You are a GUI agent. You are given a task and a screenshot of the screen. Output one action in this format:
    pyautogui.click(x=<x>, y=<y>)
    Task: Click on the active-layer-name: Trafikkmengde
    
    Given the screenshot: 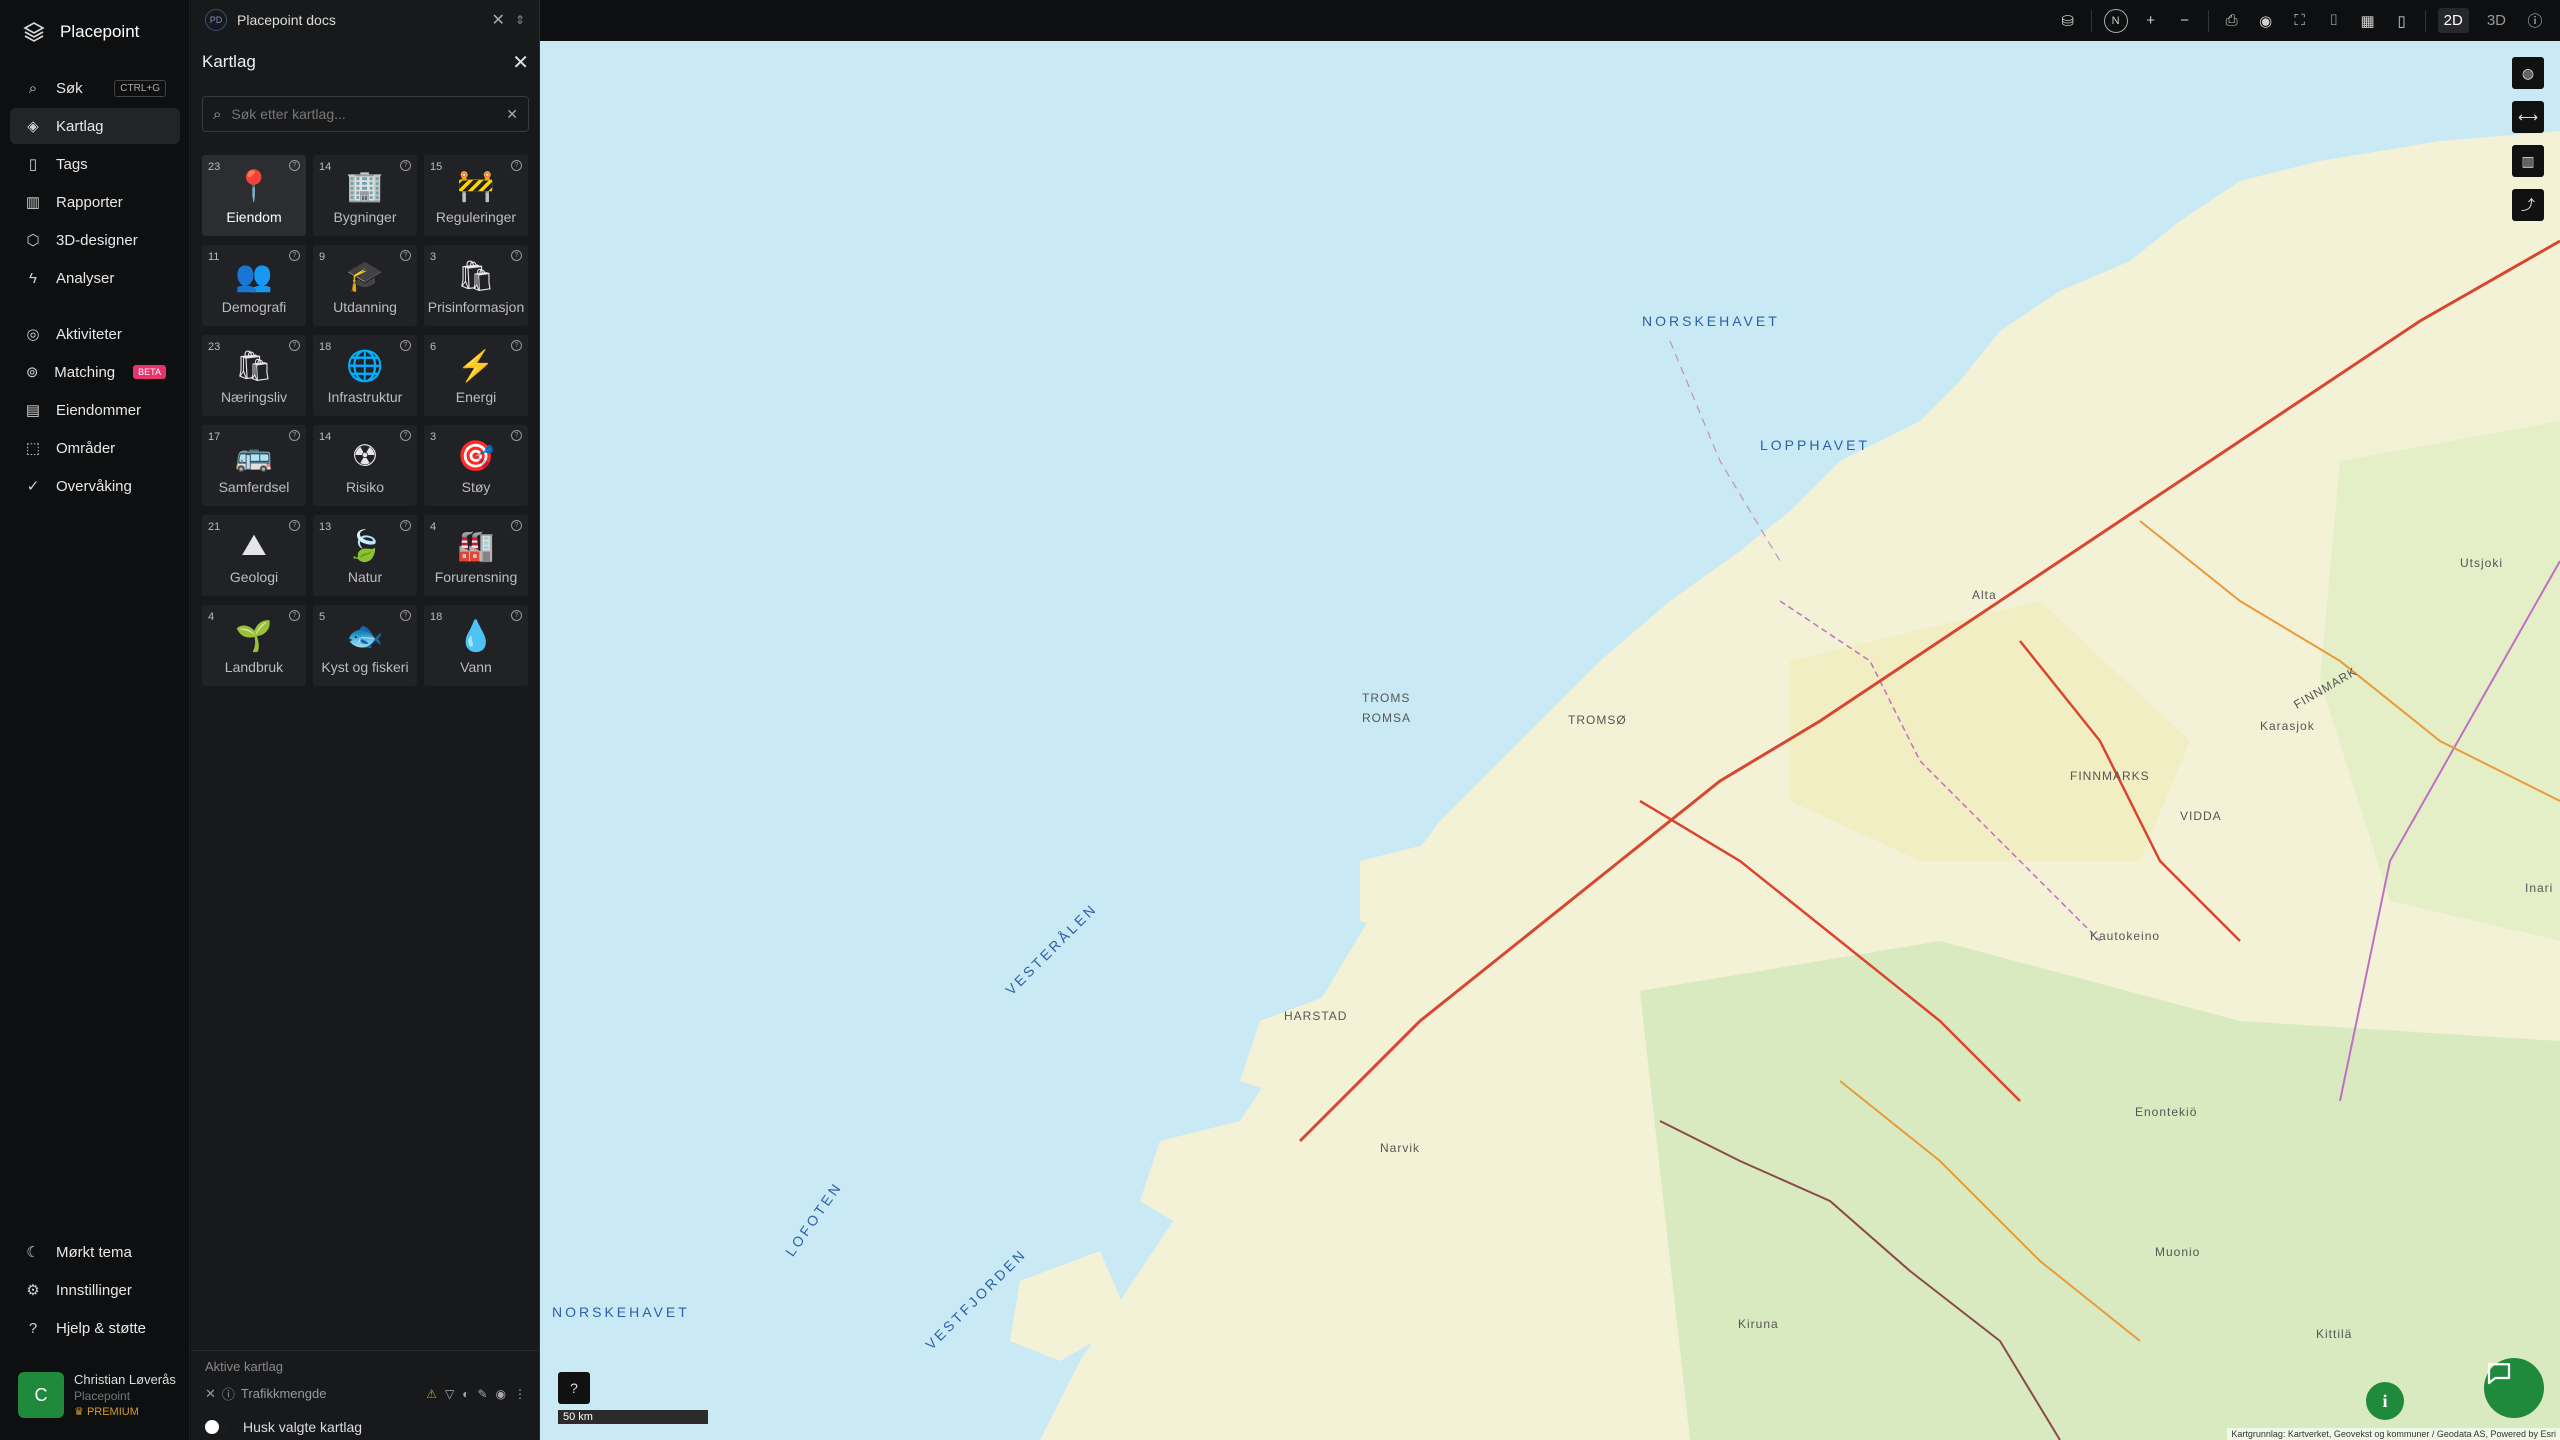 What is the action you would take?
    pyautogui.click(x=283, y=1393)
    